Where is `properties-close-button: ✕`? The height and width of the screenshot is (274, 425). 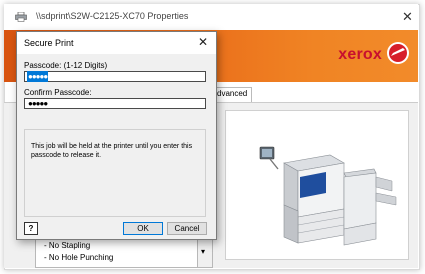 properties-close-button: ✕ is located at coordinates (407, 16).